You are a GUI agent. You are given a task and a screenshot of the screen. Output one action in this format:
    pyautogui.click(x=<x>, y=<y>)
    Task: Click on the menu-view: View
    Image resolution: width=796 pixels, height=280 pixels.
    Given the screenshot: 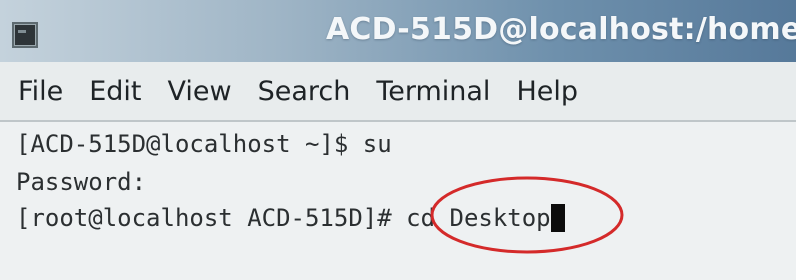 What is the action you would take?
    pyautogui.click(x=199, y=91)
    